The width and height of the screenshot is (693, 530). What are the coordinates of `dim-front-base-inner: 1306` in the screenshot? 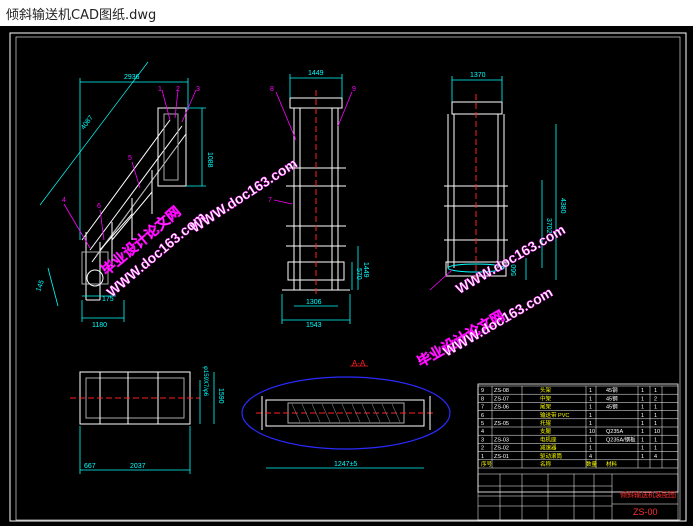 It's located at (314, 302).